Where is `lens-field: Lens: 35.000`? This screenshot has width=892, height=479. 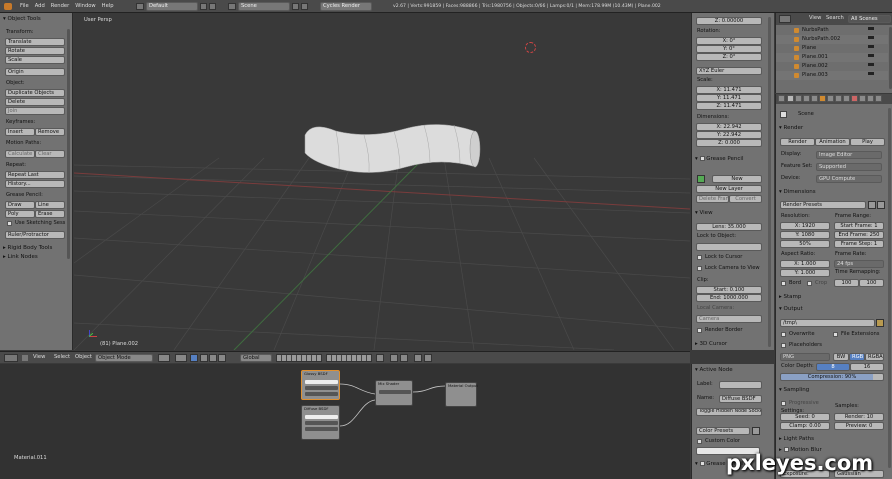
lens-field: Lens: 35.000 is located at coordinates (729, 227).